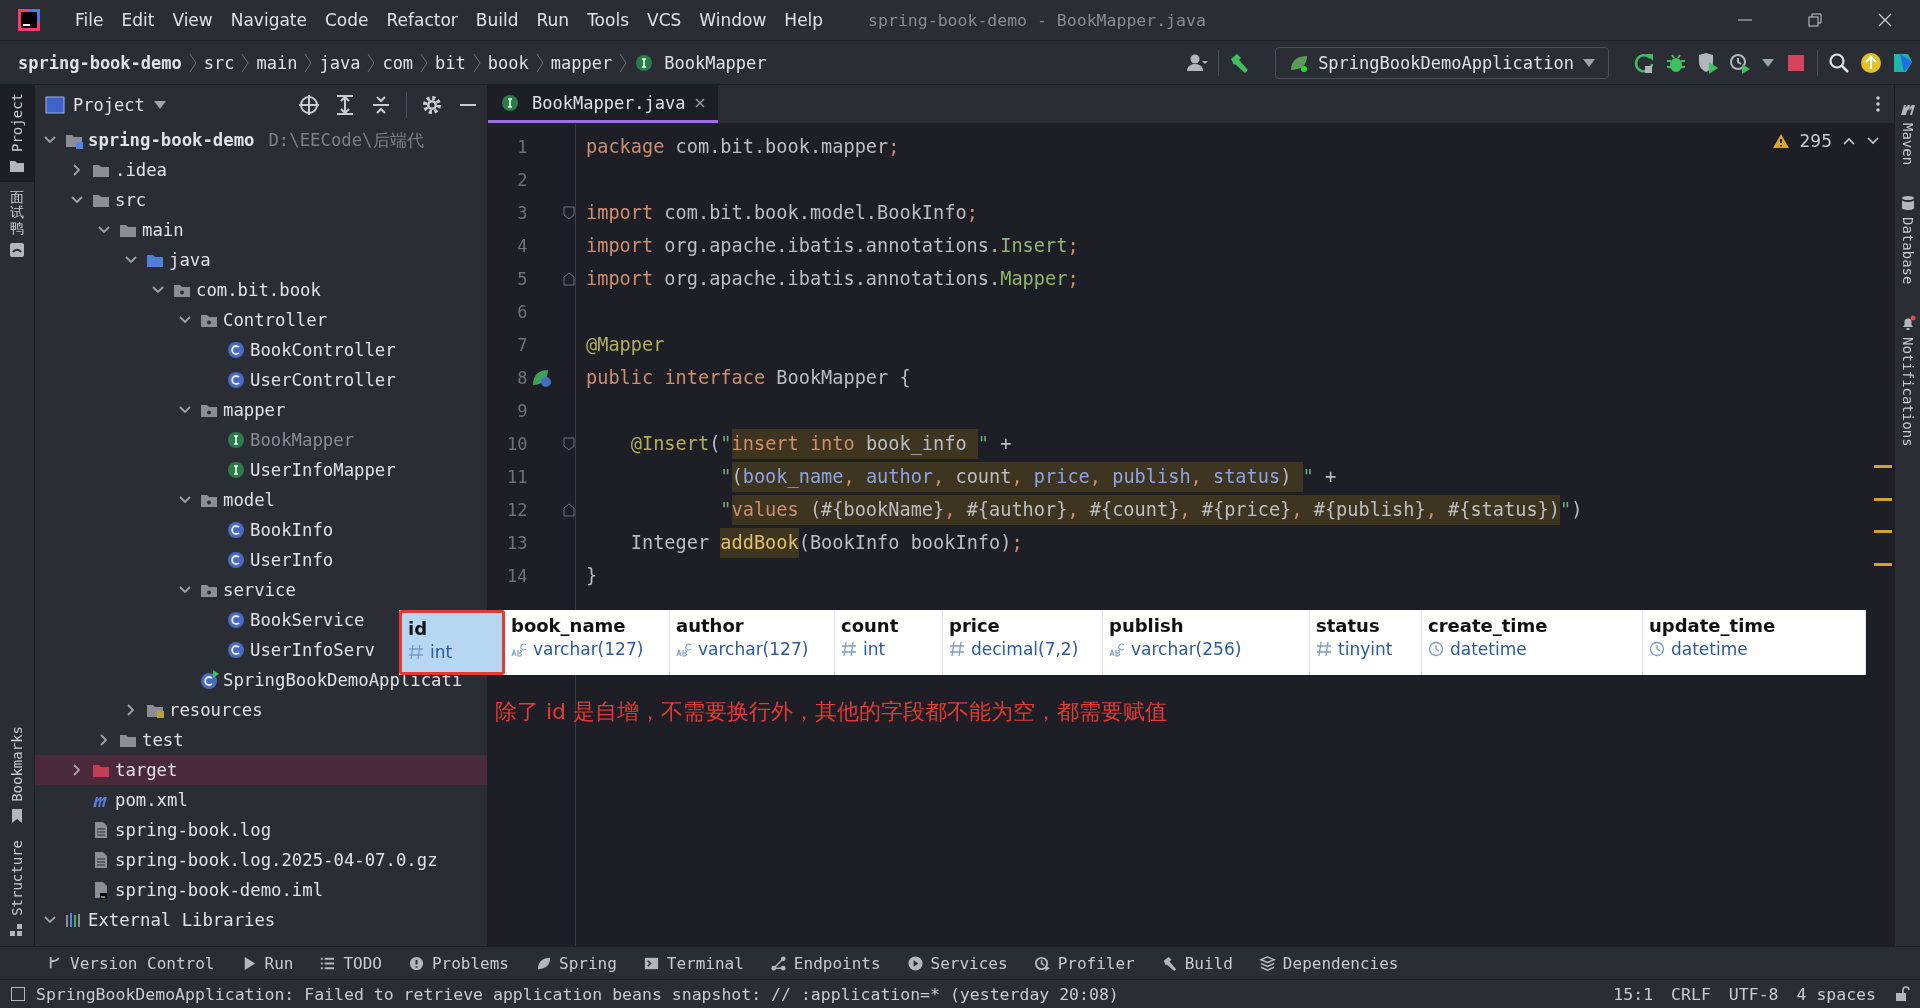 The image size is (1920, 1008). I want to click on tree-item-label: test, so click(163, 740).